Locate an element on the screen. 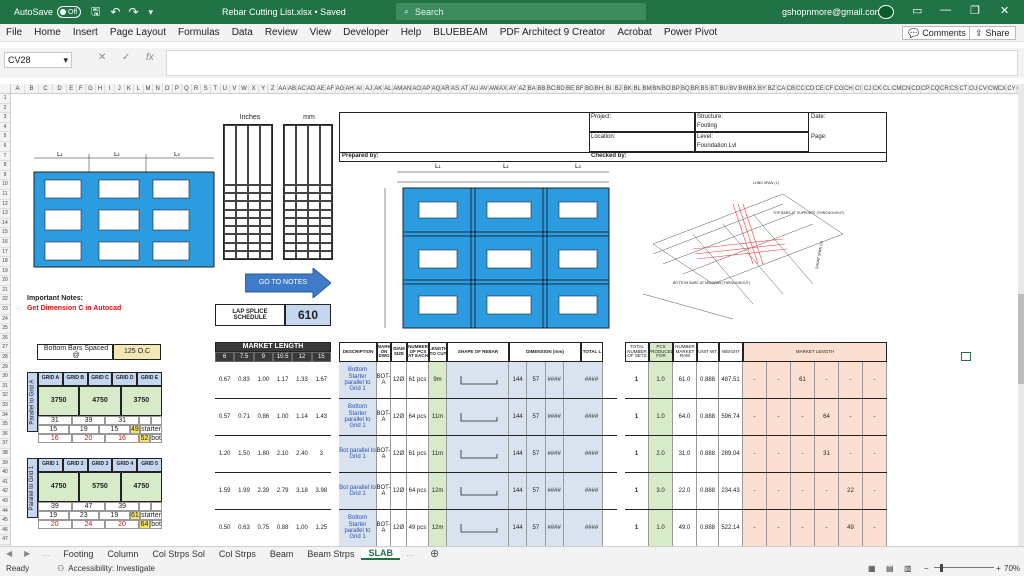  row-header: 42 is located at coordinates (5, 492).